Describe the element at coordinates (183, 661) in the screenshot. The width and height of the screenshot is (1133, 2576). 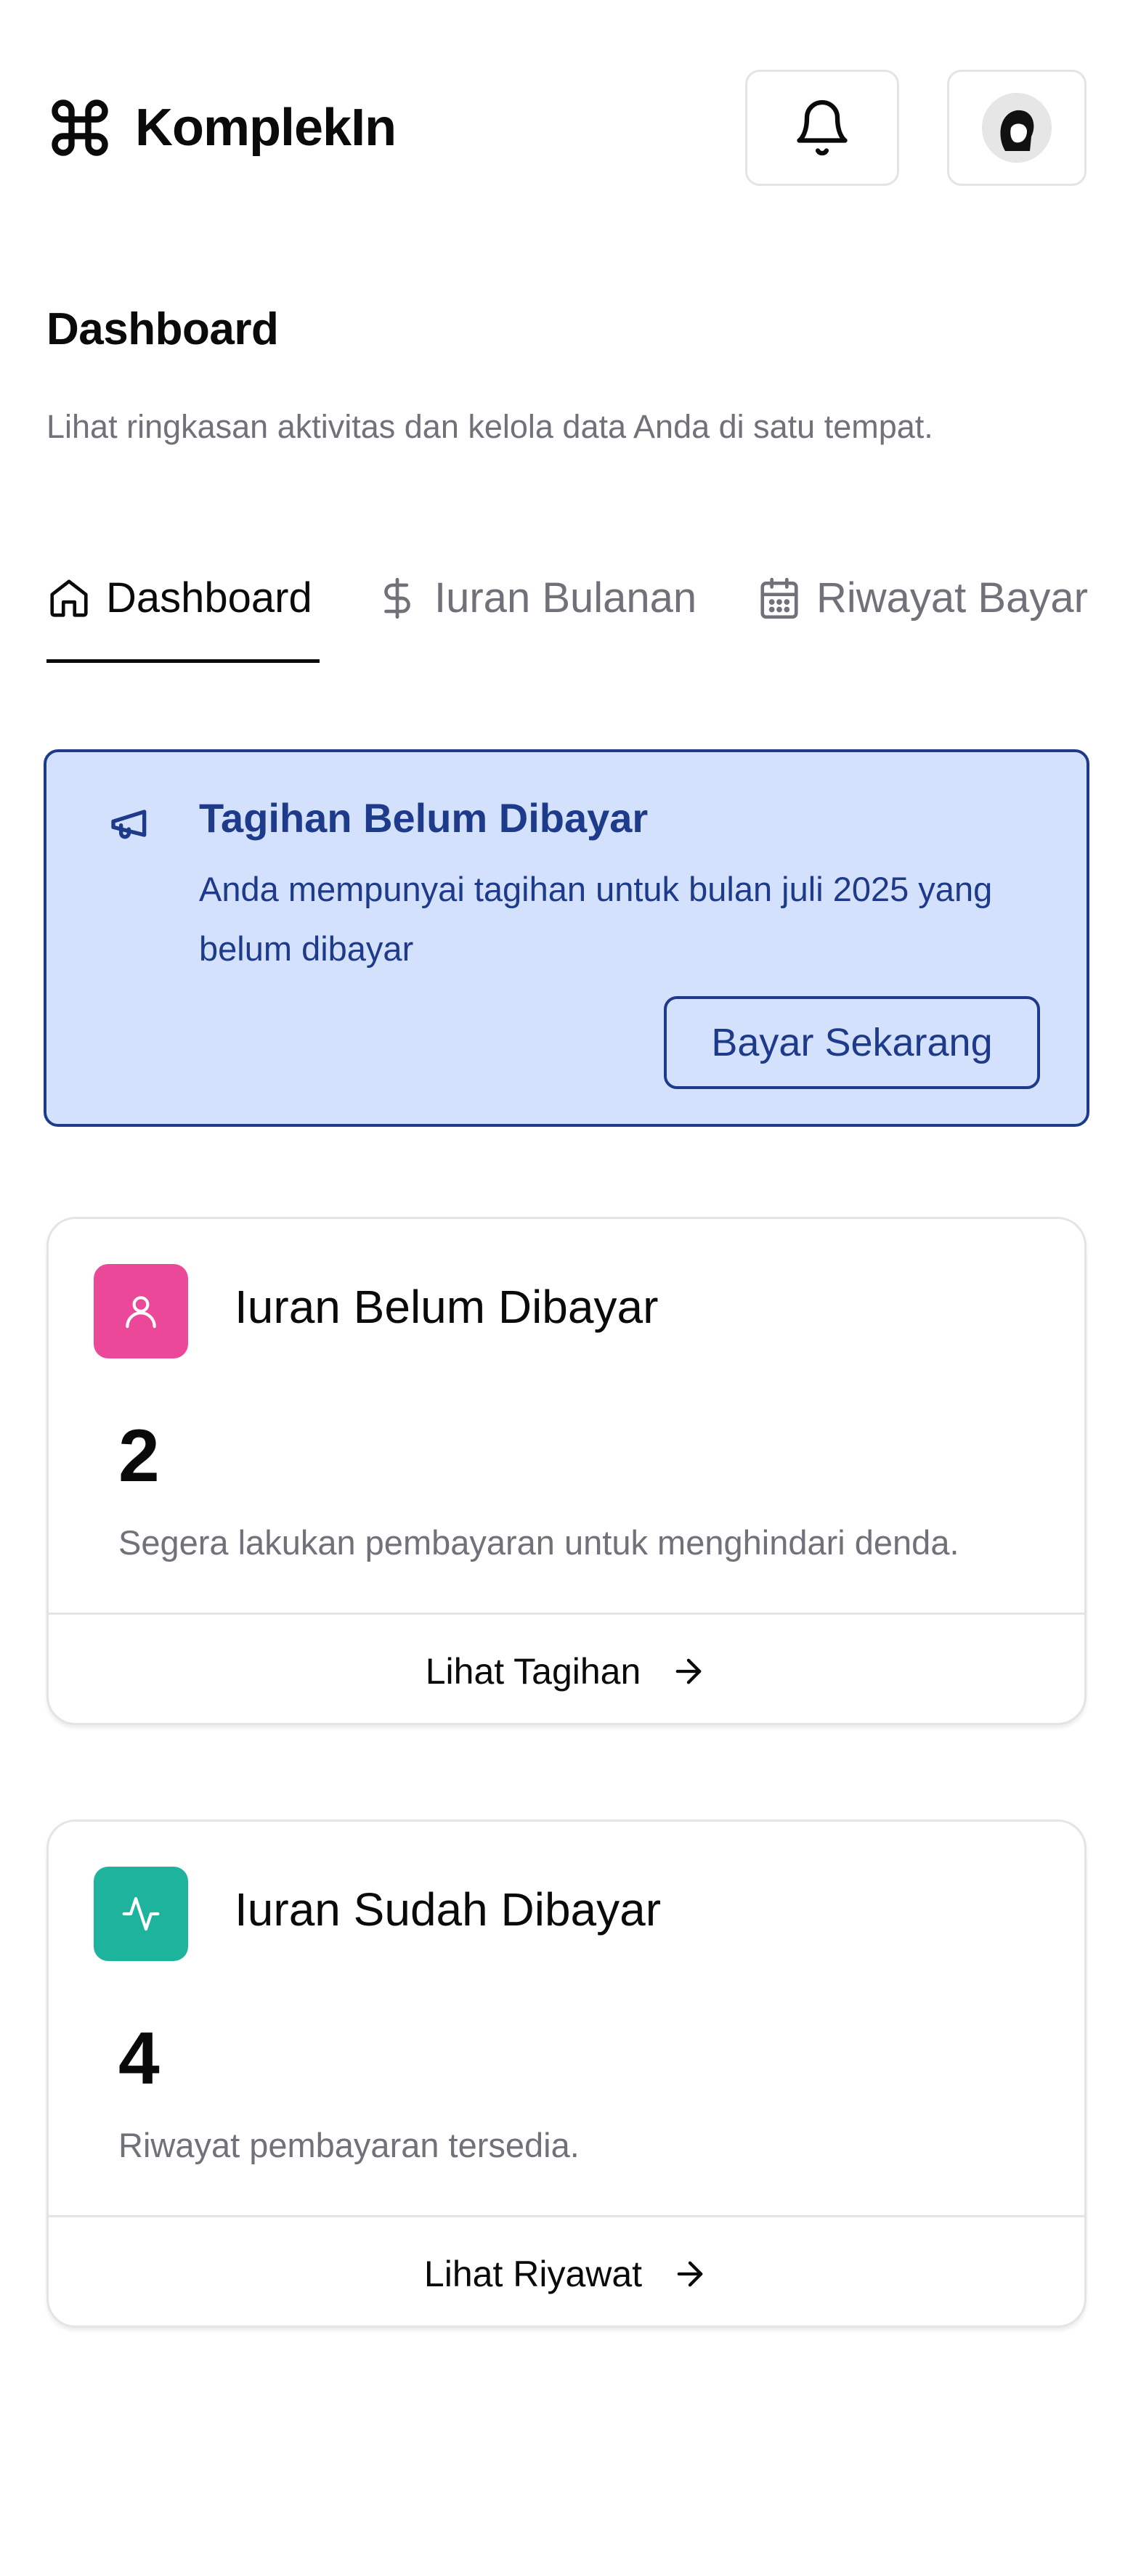
I see `active-tab-indicator` at that location.